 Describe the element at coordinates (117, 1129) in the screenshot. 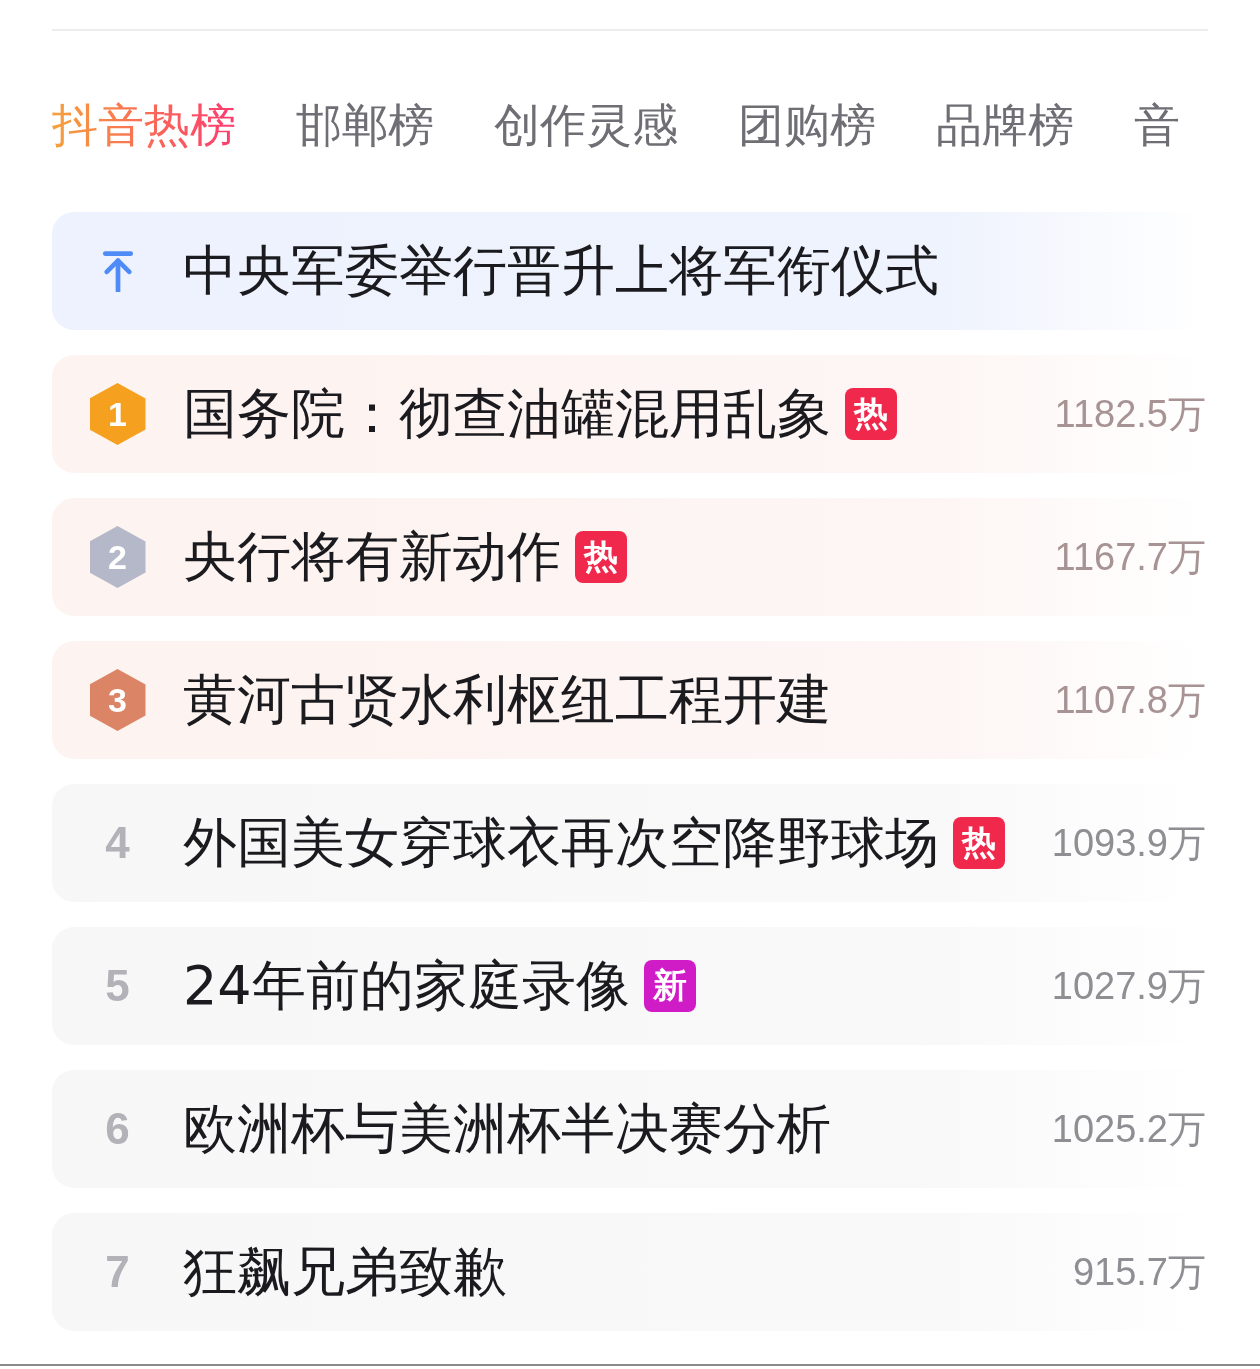

I see `rank-number: 6` at that location.